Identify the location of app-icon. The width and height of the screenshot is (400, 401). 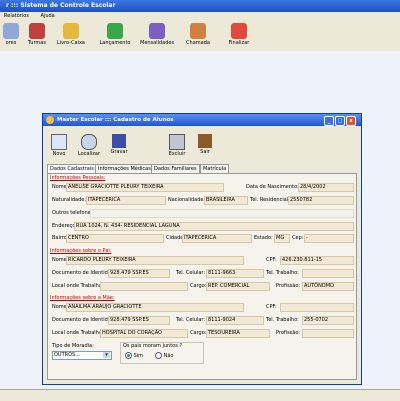
(50, 120).